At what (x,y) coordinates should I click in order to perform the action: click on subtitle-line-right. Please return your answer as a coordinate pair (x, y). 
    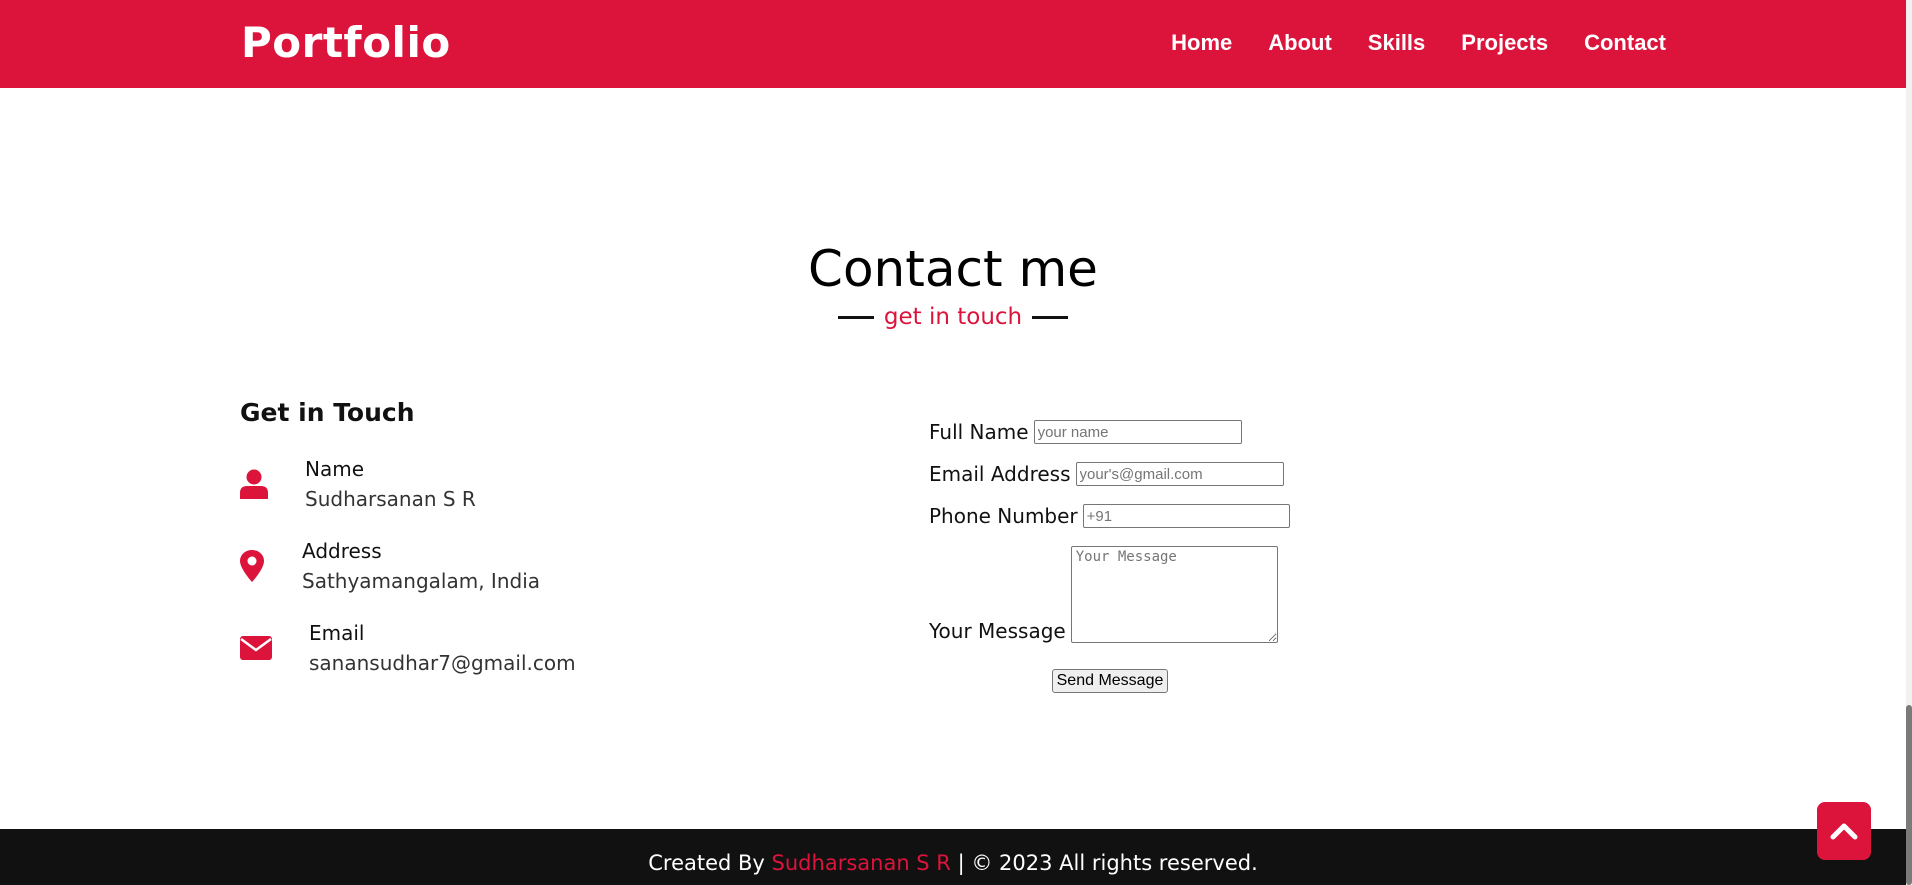
    Looking at the image, I should click on (1050, 317).